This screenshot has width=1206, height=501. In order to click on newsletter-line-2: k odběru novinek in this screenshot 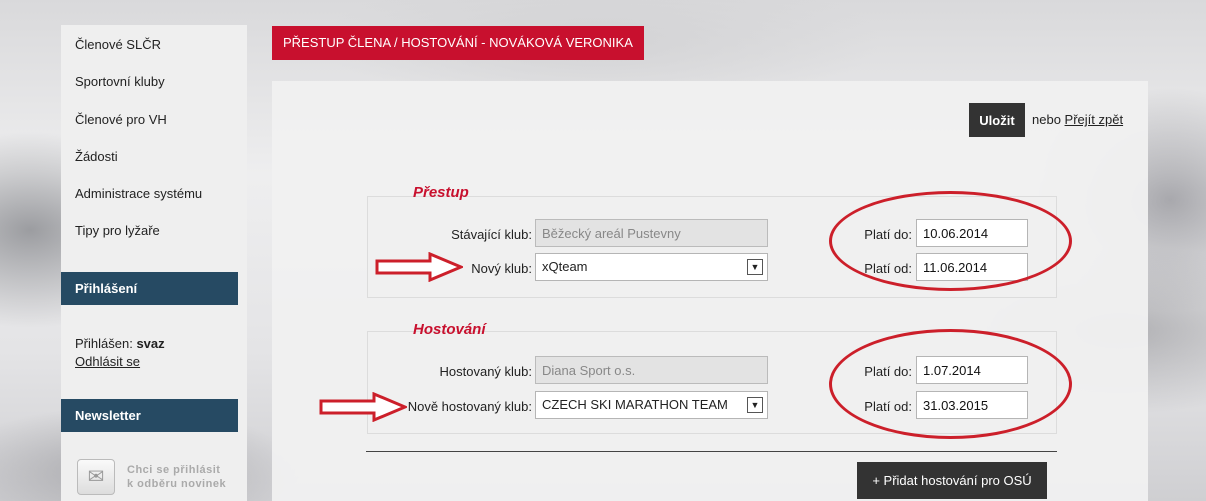, I will do `click(177, 483)`.